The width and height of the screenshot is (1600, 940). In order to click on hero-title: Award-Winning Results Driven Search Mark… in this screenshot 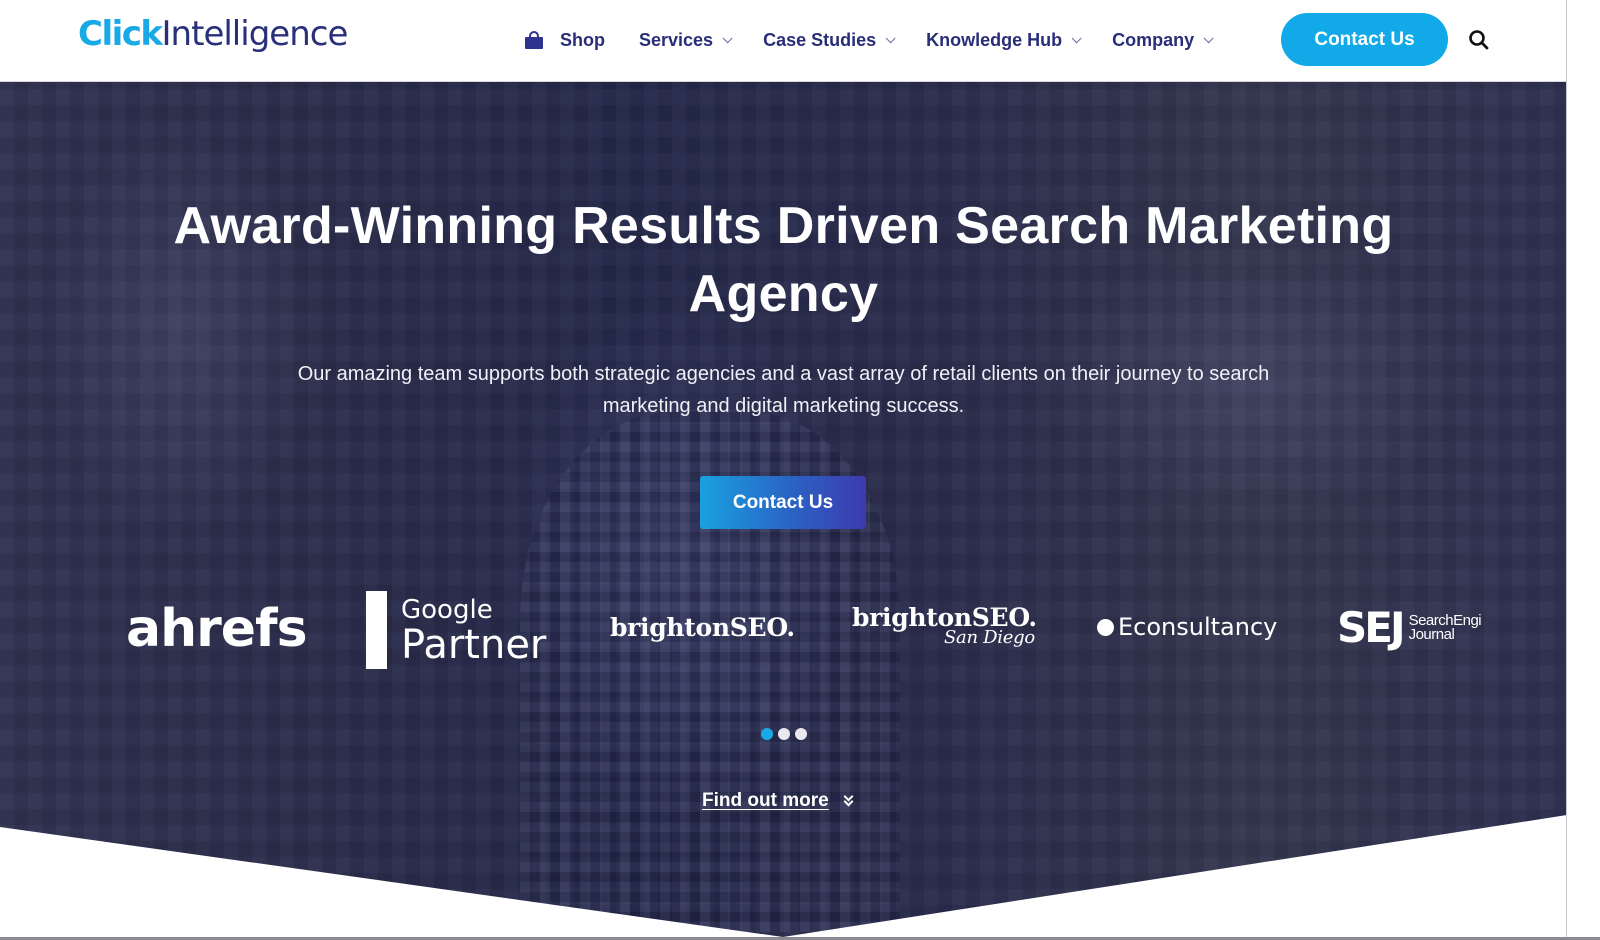, I will do `click(783, 260)`.